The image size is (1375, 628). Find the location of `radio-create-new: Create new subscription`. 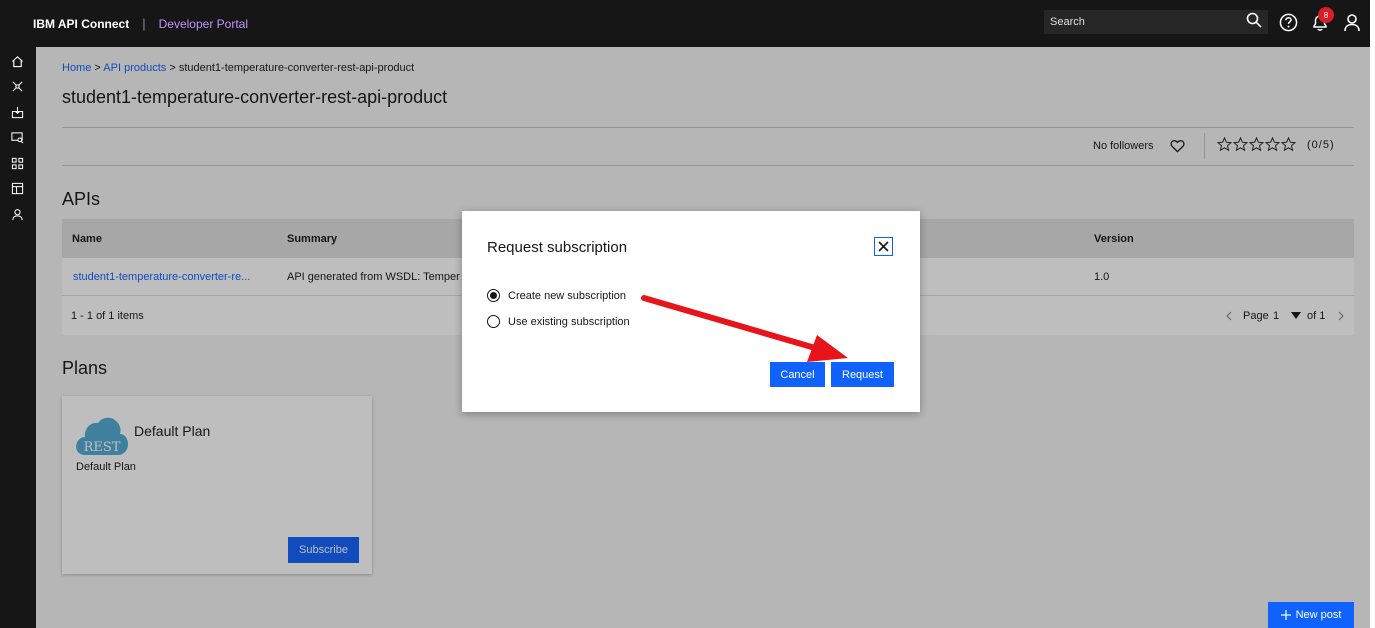

radio-create-new: Create new subscription is located at coordinates (556, 295).